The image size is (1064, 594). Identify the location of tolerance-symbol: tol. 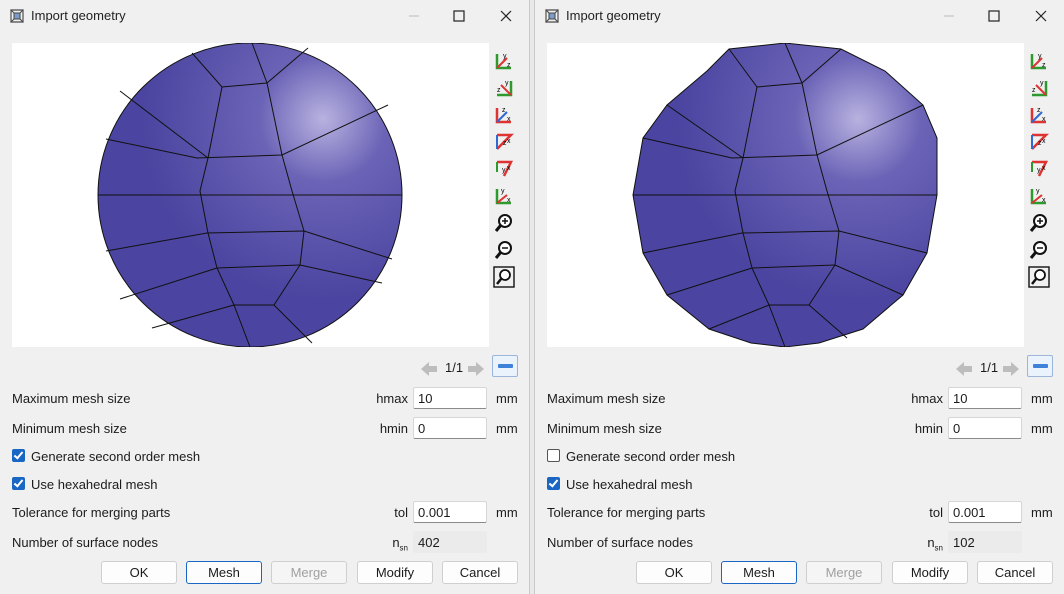
(936, 512).